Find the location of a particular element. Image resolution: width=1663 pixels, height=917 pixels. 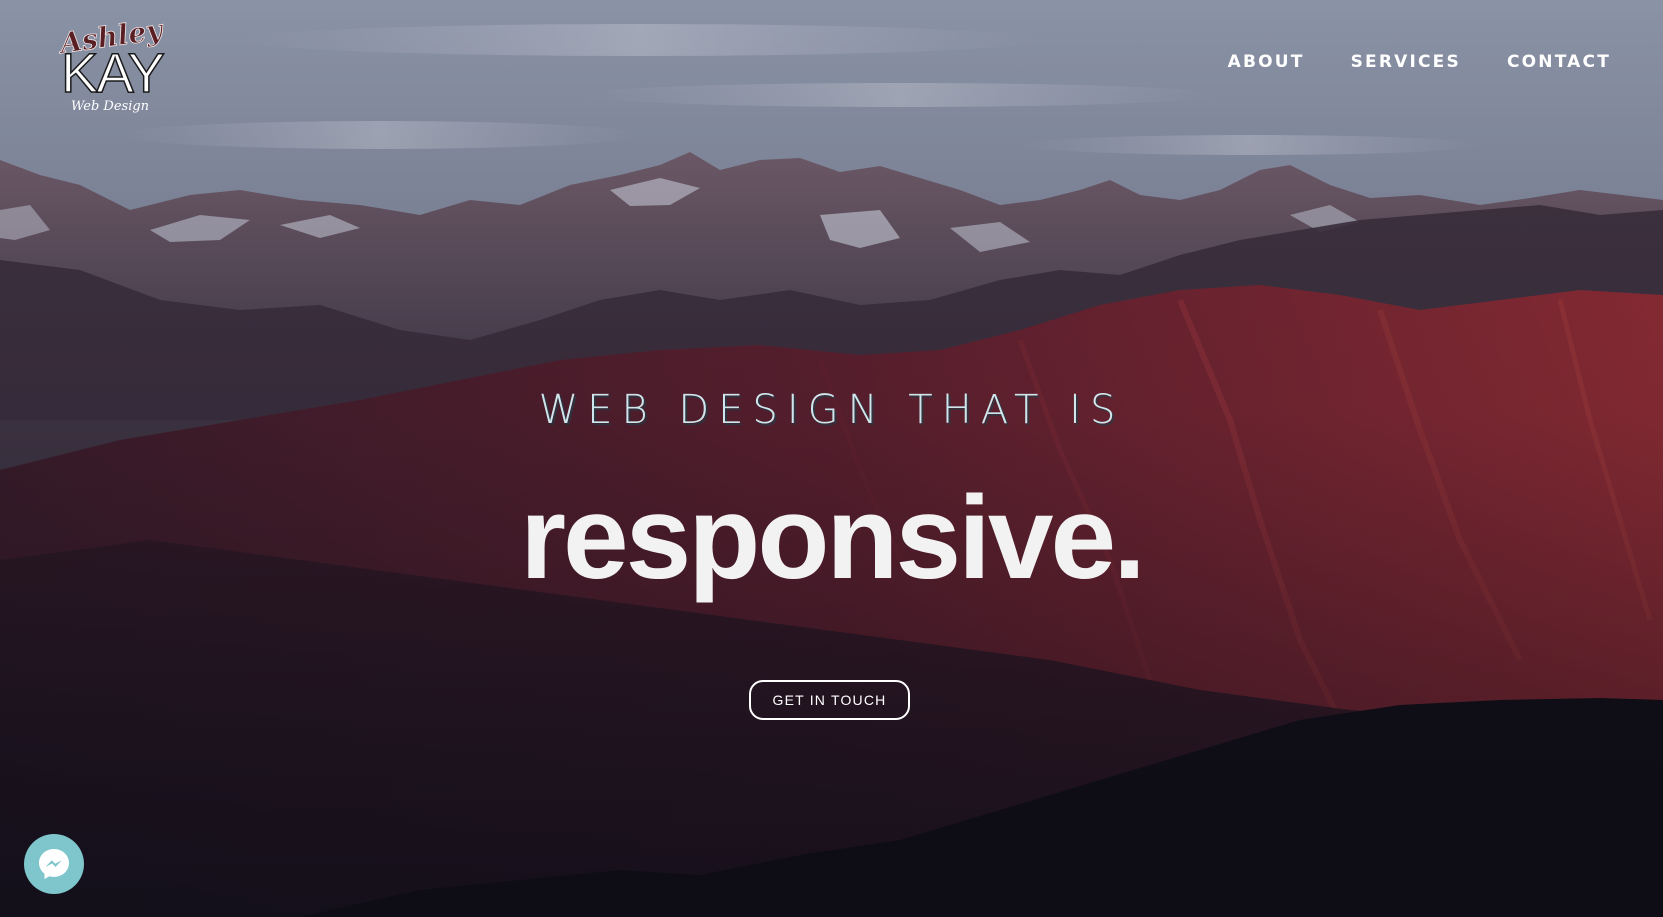

messenger-icon is located at coordinates (54, 864).